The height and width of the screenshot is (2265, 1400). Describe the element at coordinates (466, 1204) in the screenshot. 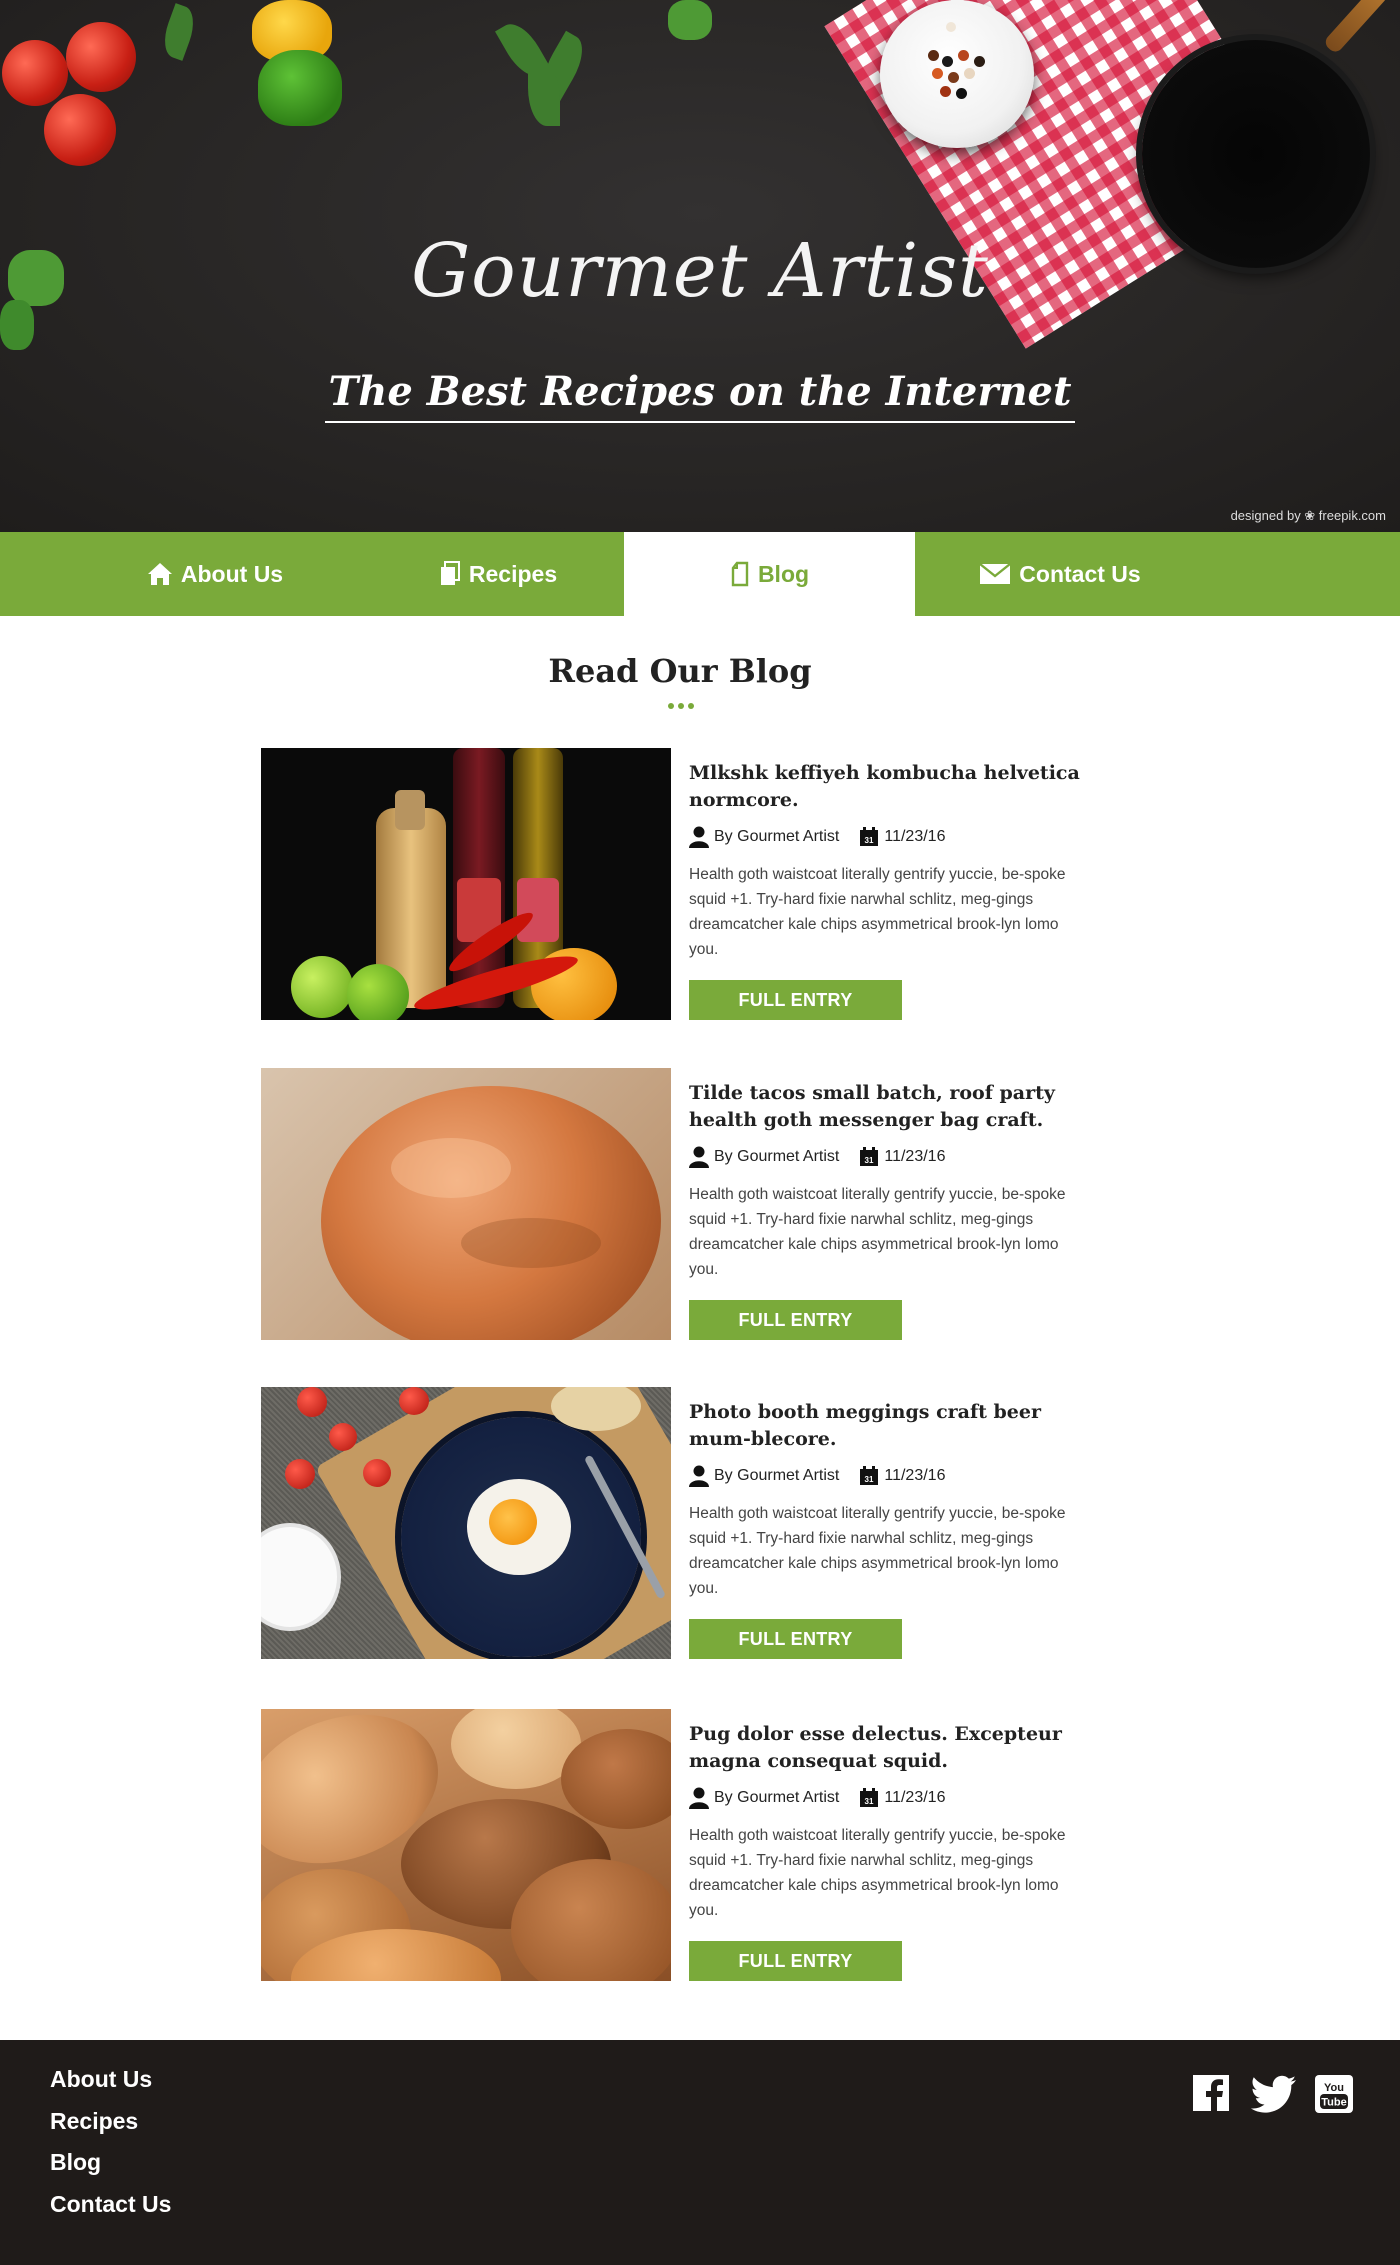

I see `post-image-bread` at that location.